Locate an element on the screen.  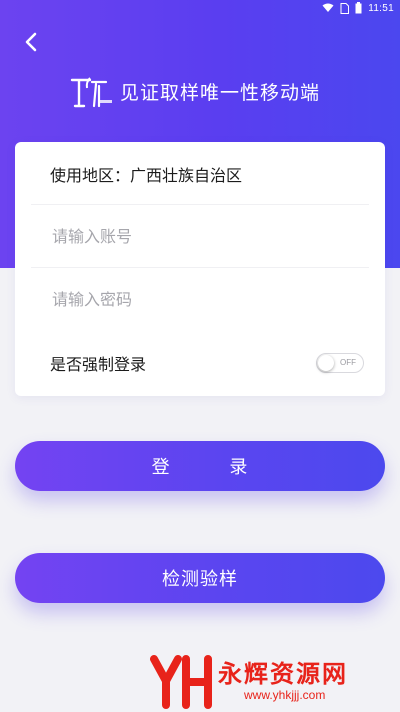
password-row is located at coordinates (200, 299).